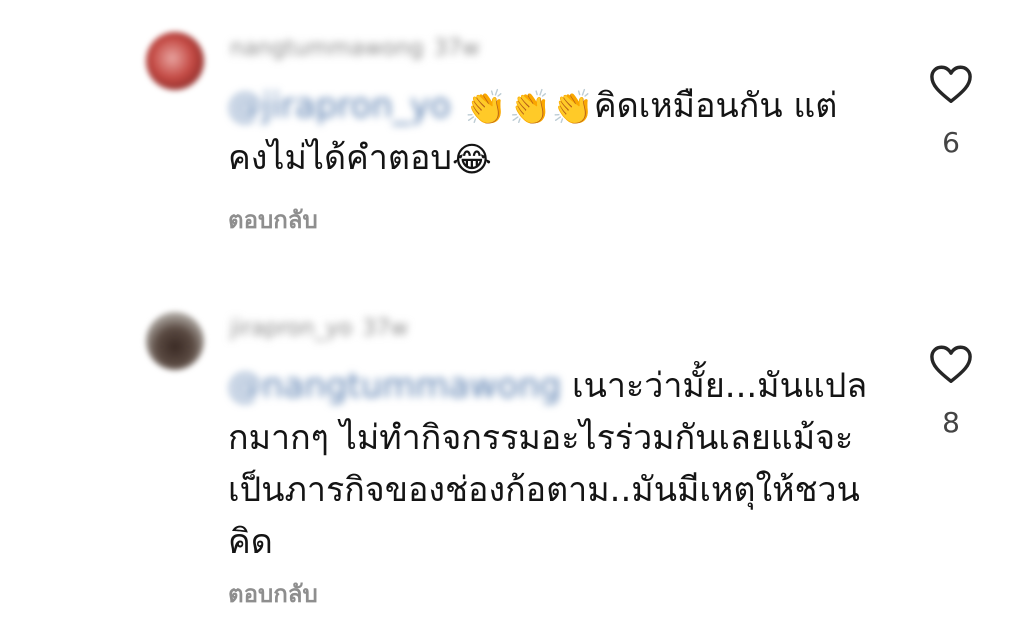 The width and height of the screenshot is (1024, 642). I want to click on like-button: 8, so click(951, 391).